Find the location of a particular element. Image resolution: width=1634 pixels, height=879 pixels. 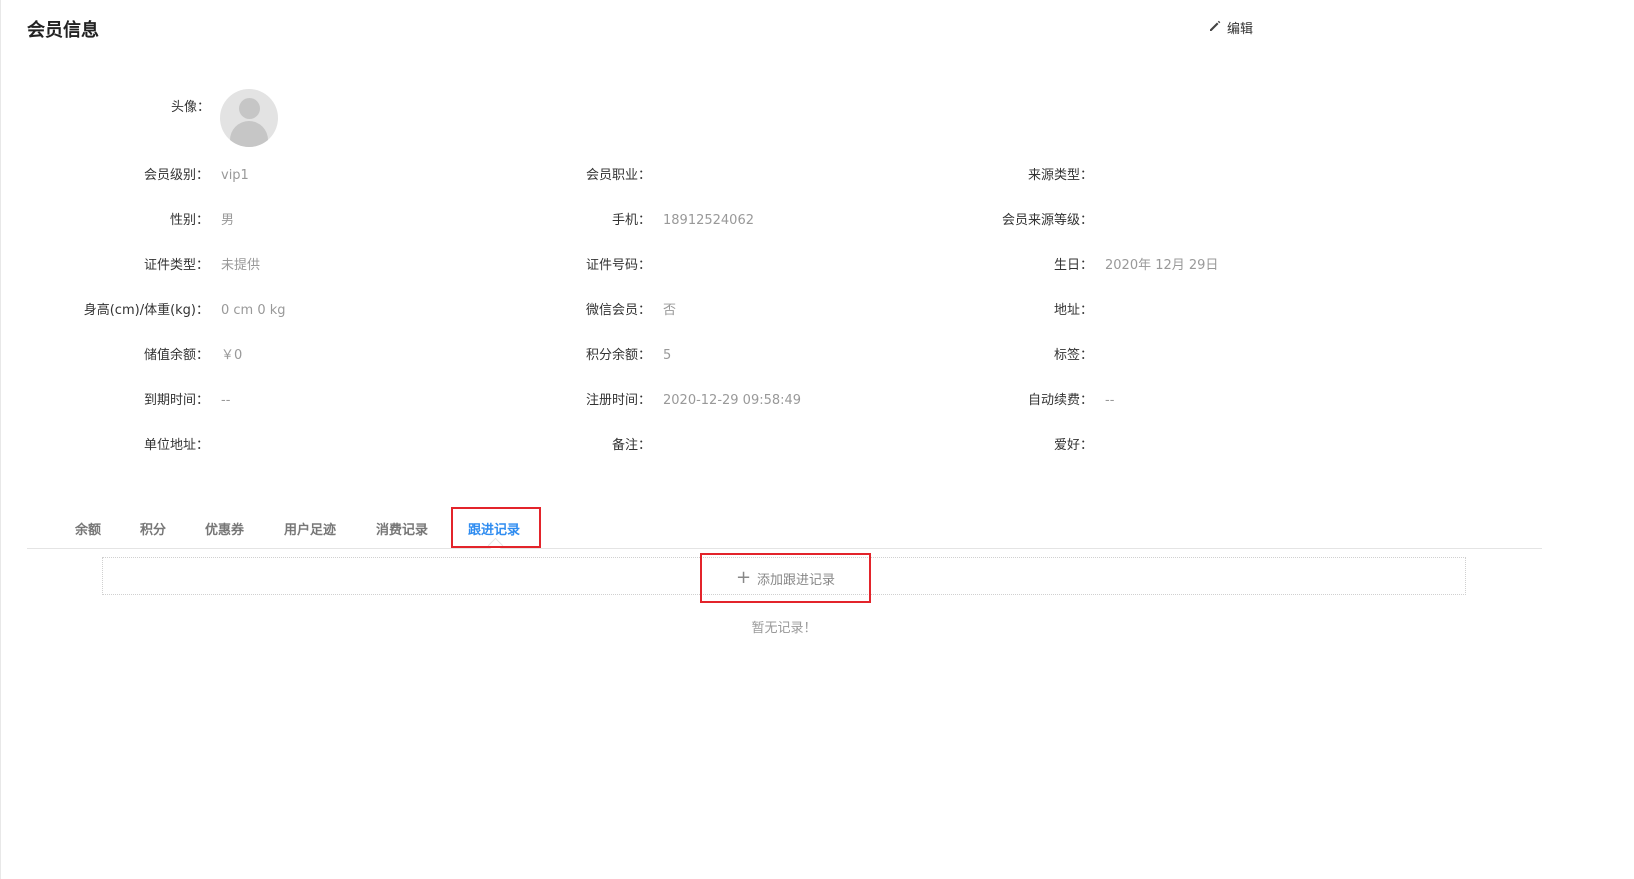

edit-label: 编辑 is located at coordinates (1240, 29).